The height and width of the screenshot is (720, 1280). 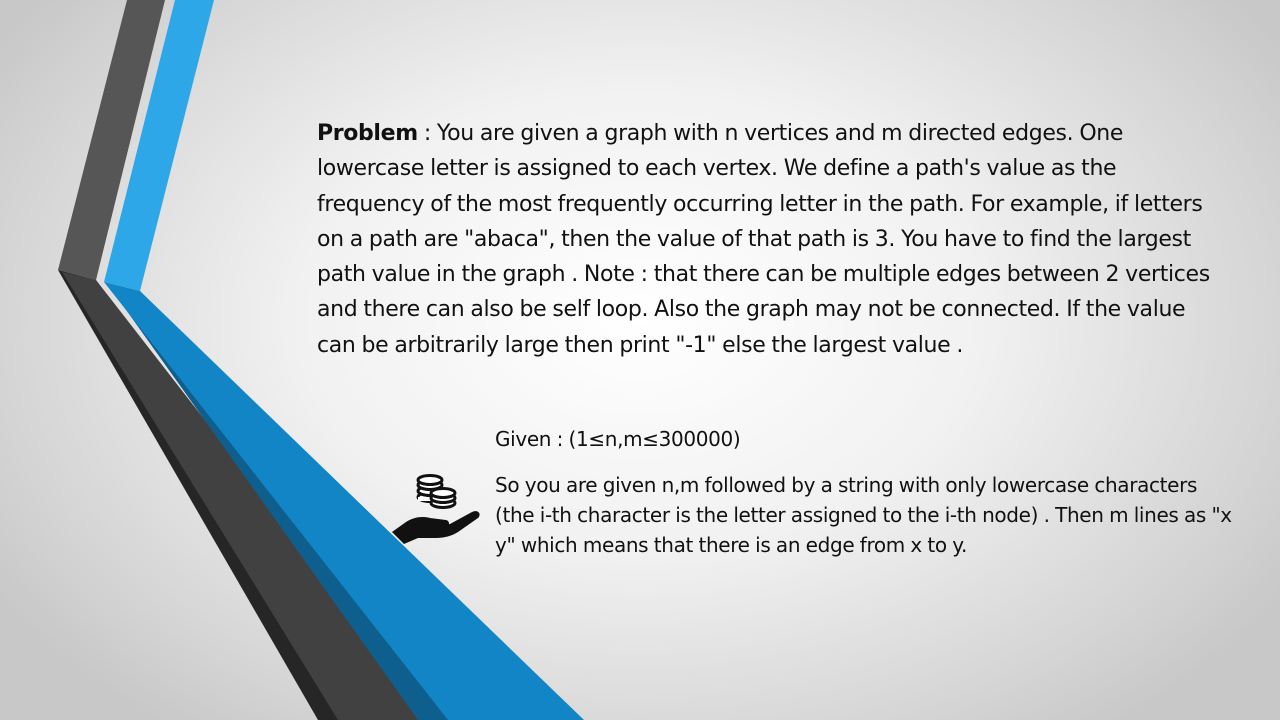 What do you see at coordinates (436, 509) in the screenshot?
I see `hand-with-coins-icon` at bounding box center [436, 509].